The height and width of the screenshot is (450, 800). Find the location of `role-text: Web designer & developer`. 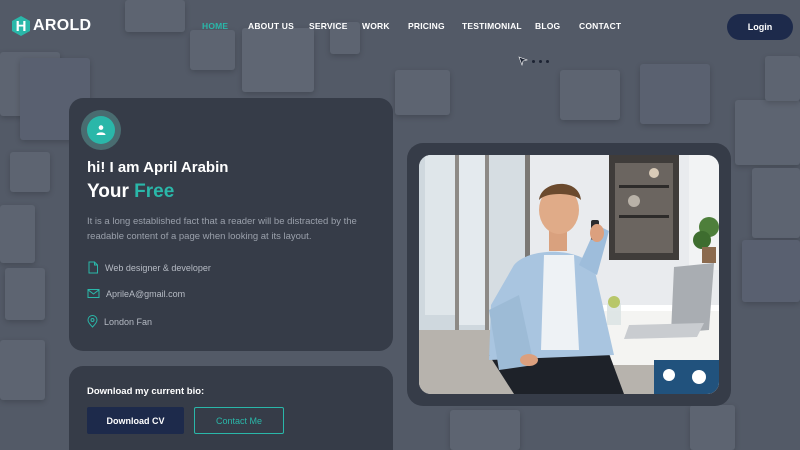

role-text: Web designer & developer is located at coordinates (158, 267).